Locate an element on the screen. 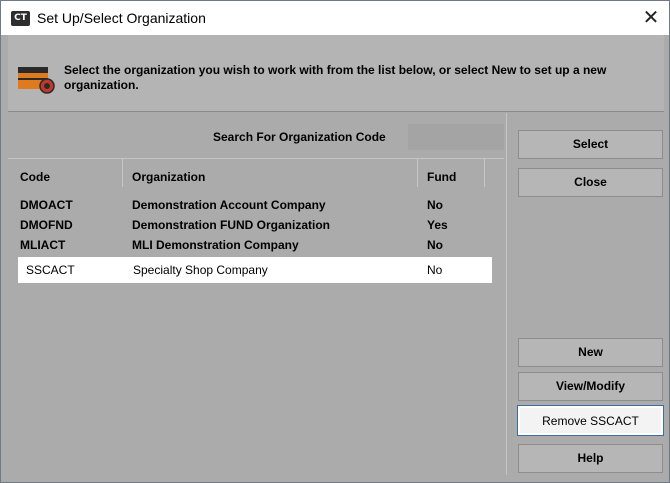  view-modify-button: View/Modify is located at coordinates (590, 386).